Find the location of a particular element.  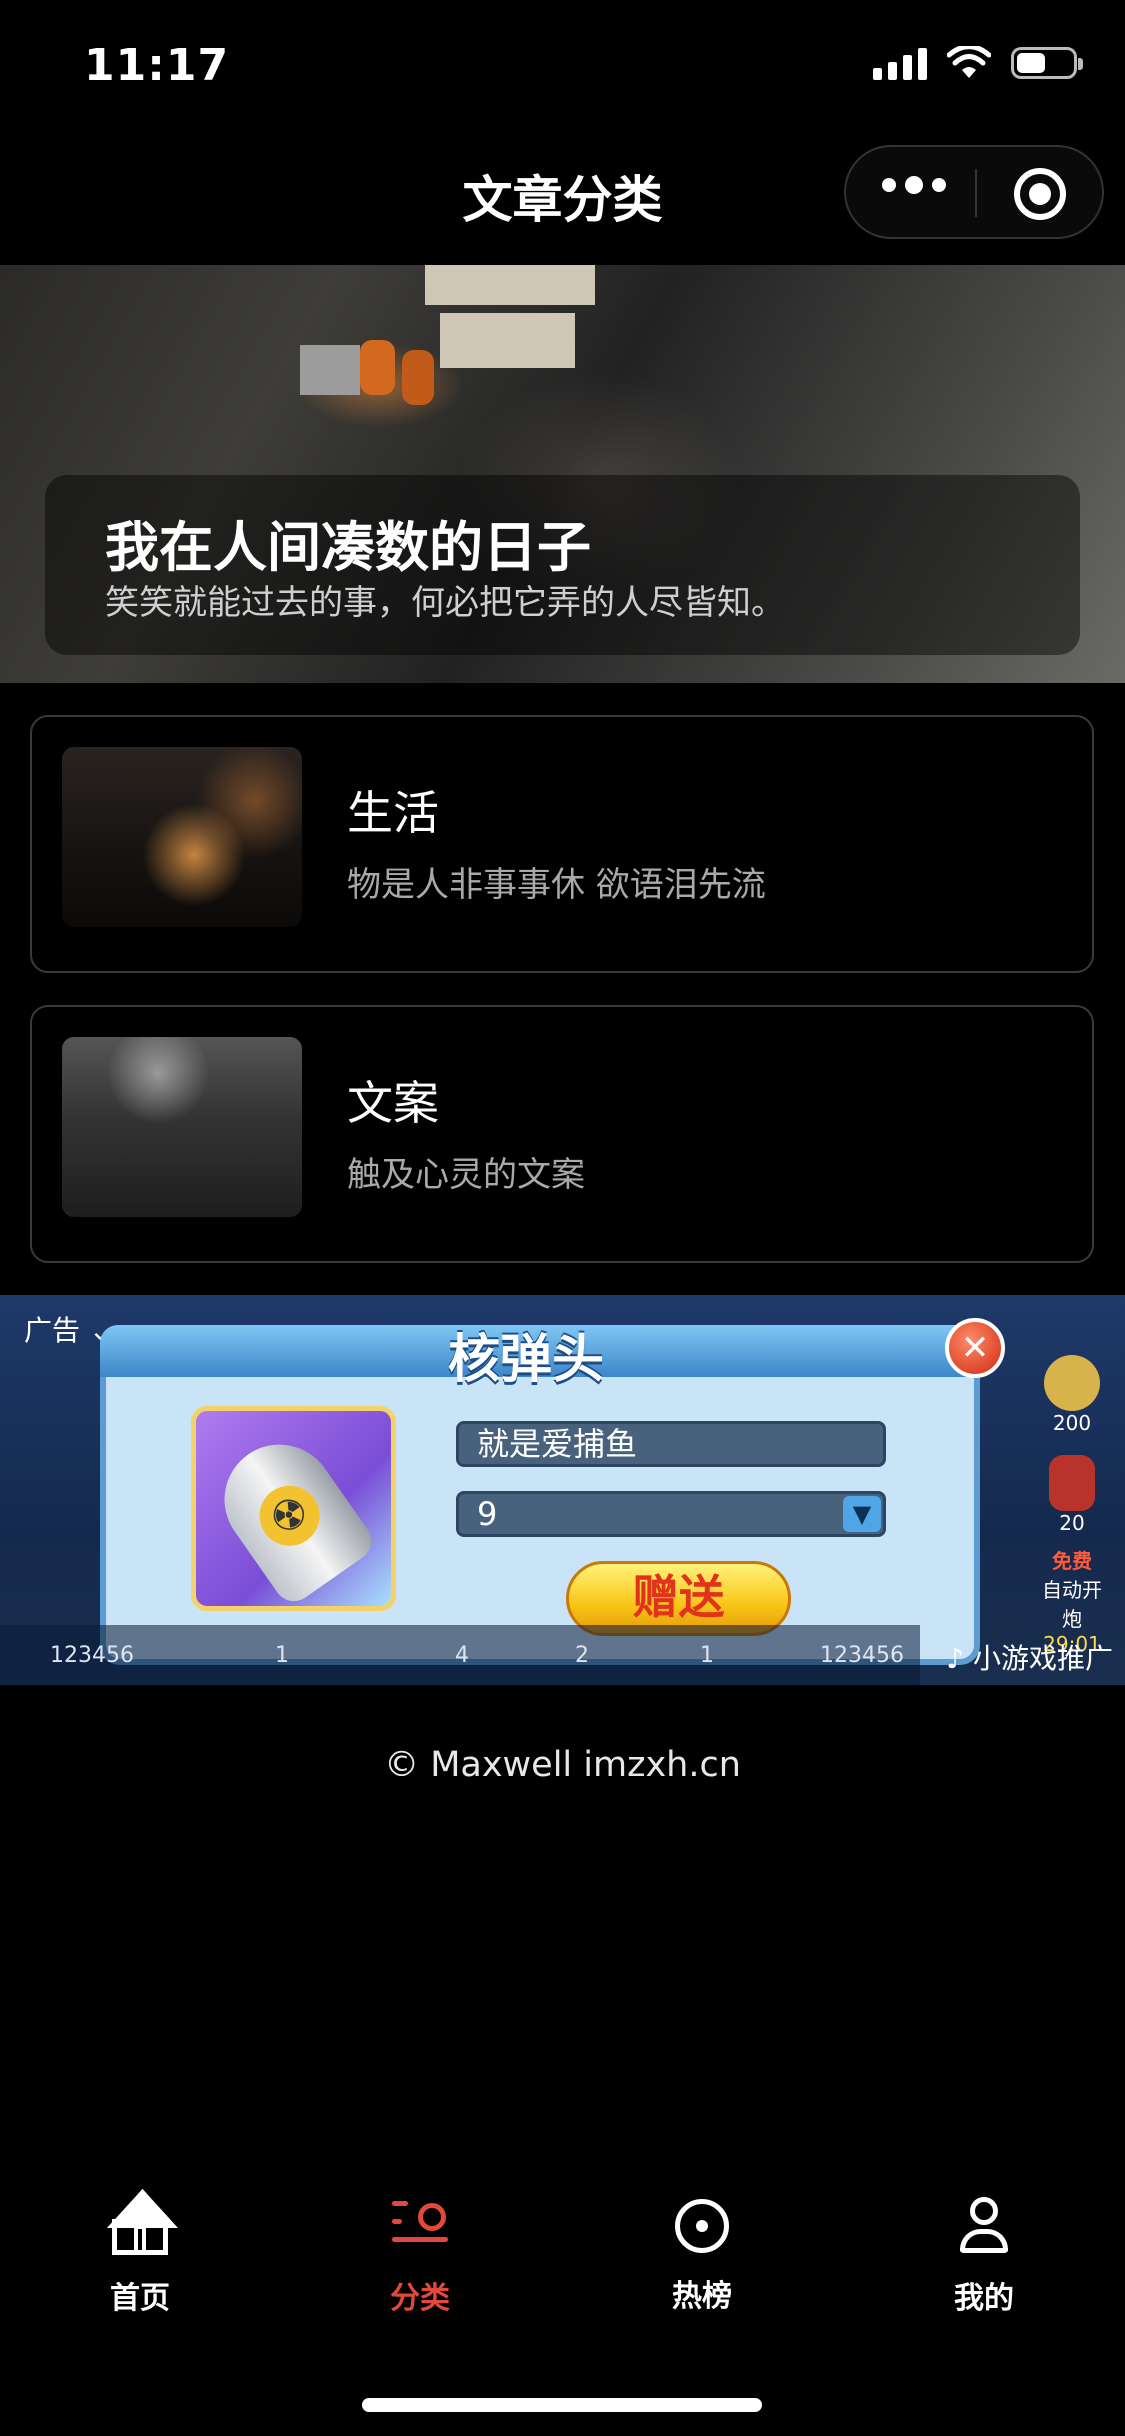

category-title: 文案 is located at coordinates (393, 1103).